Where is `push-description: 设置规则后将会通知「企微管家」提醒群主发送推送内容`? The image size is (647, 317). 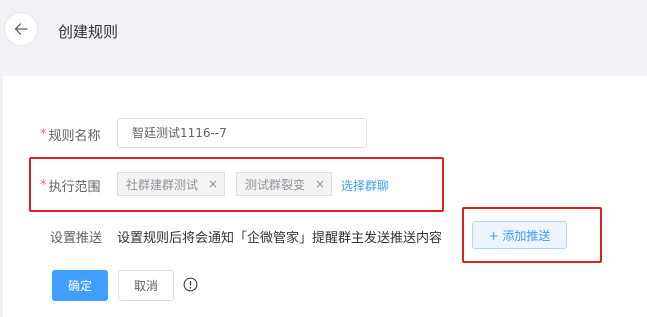
push-description: 设置规则后将会通知「企微管家」提醒群主发送推送内容 is located at coordinates (280, 238).